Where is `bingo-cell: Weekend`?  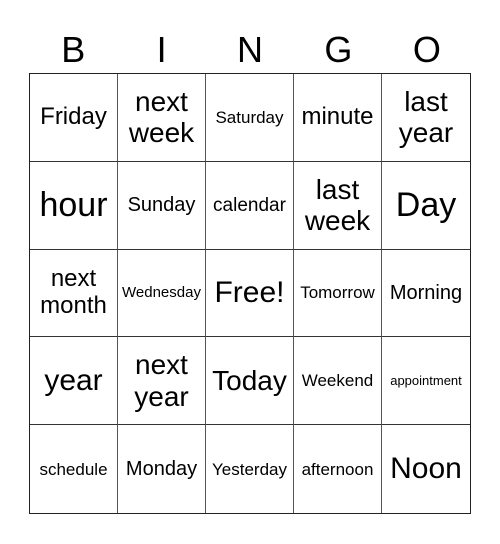 bingo-cell: Weekend is located at coordinates (338, 381).